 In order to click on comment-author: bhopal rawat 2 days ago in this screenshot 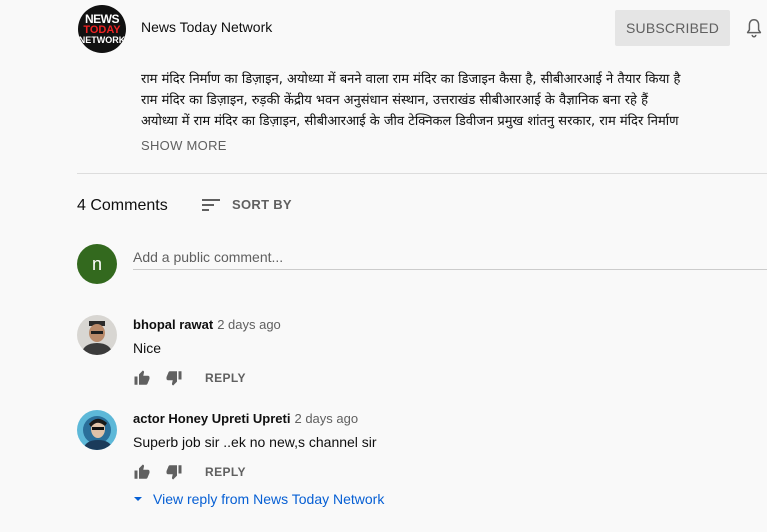, I will do `click(207, 324)`.